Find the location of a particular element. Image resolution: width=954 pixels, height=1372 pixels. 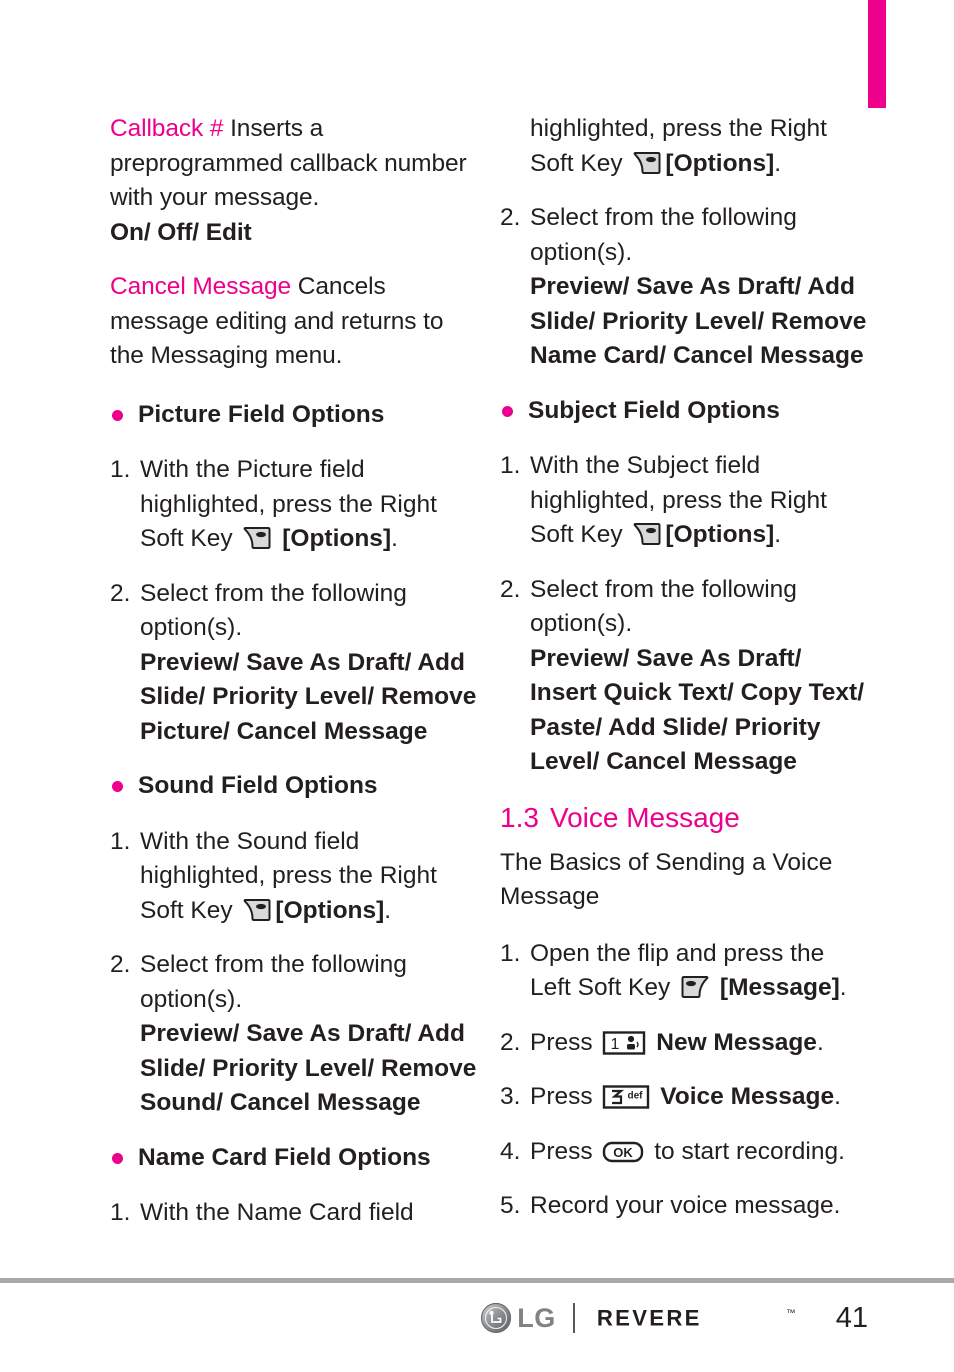

footer-separator is located at coordinates (573, 1318).